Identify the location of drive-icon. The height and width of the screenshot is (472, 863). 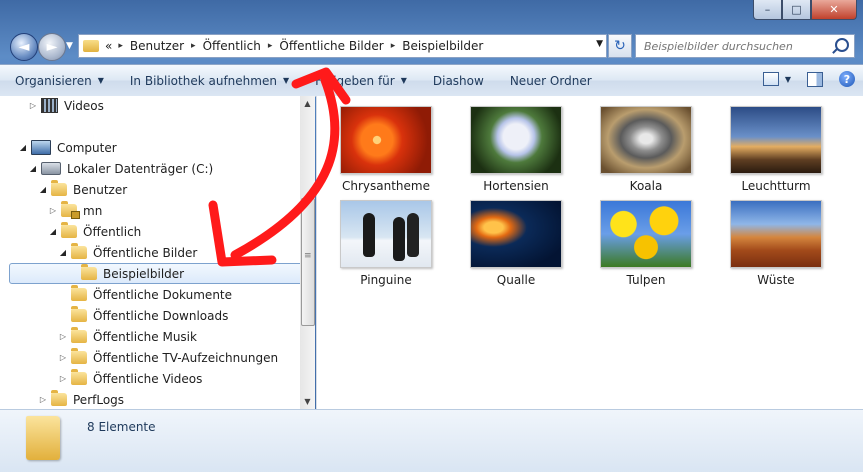
(51, 168).